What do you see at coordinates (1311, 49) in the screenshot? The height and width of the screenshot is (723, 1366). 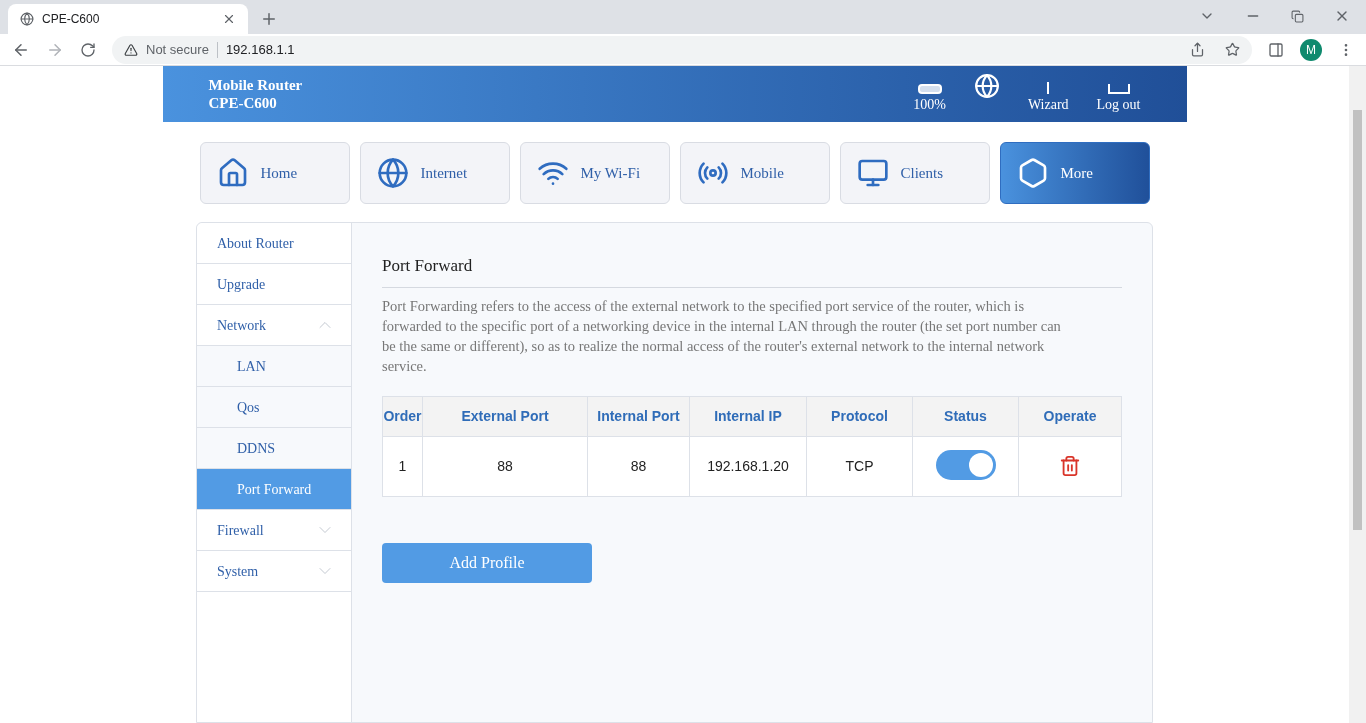 I see `profile-avatar: M` at bounding box center [1311, 49].